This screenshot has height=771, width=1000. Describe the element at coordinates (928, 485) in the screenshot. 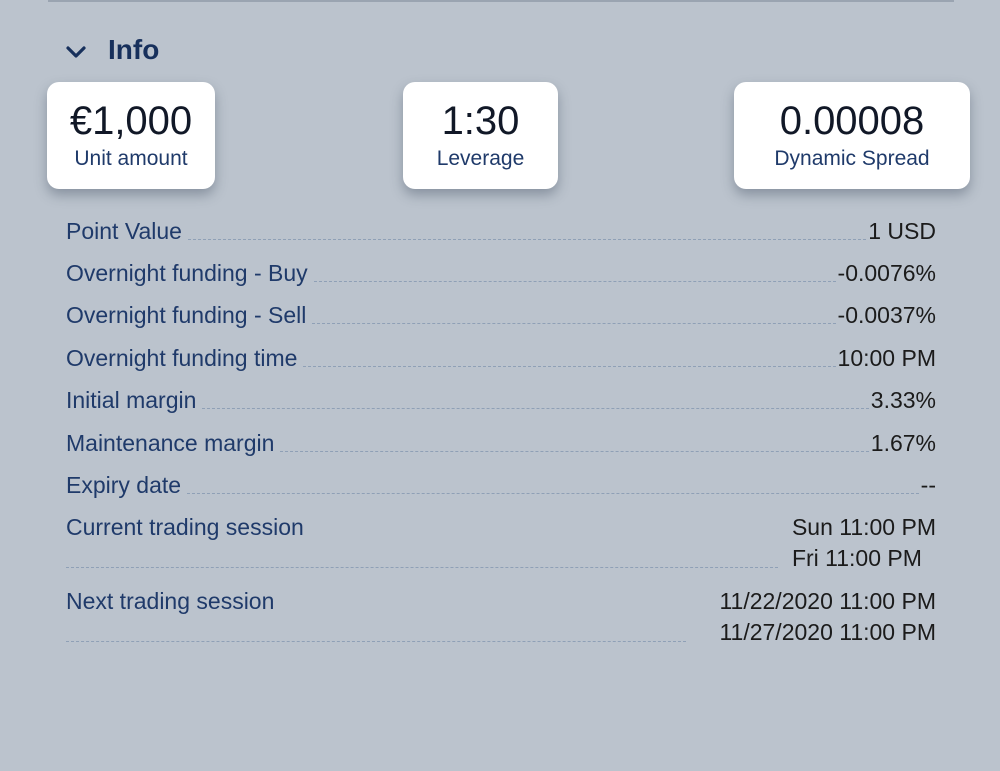

I see `expiry-date-value: --` at that location.